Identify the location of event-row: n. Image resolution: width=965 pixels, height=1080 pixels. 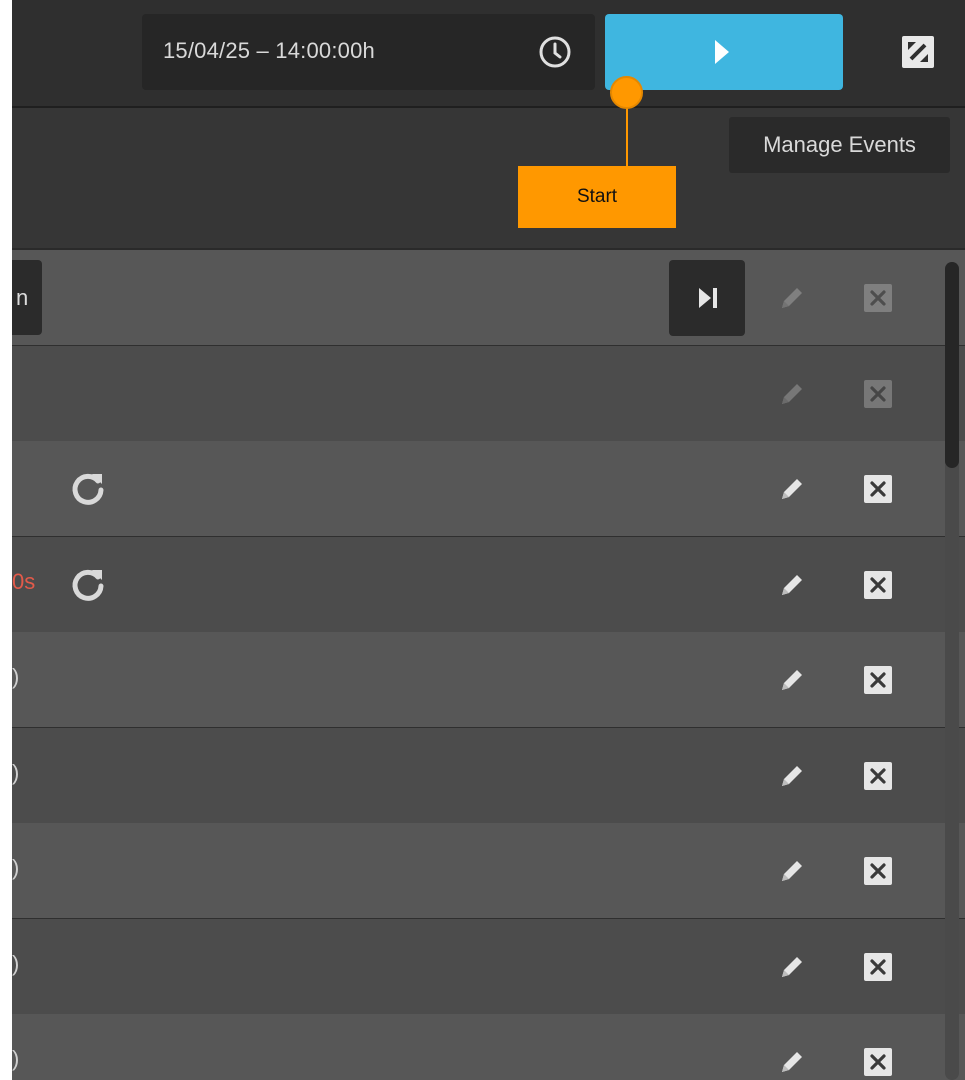
(488, 297).